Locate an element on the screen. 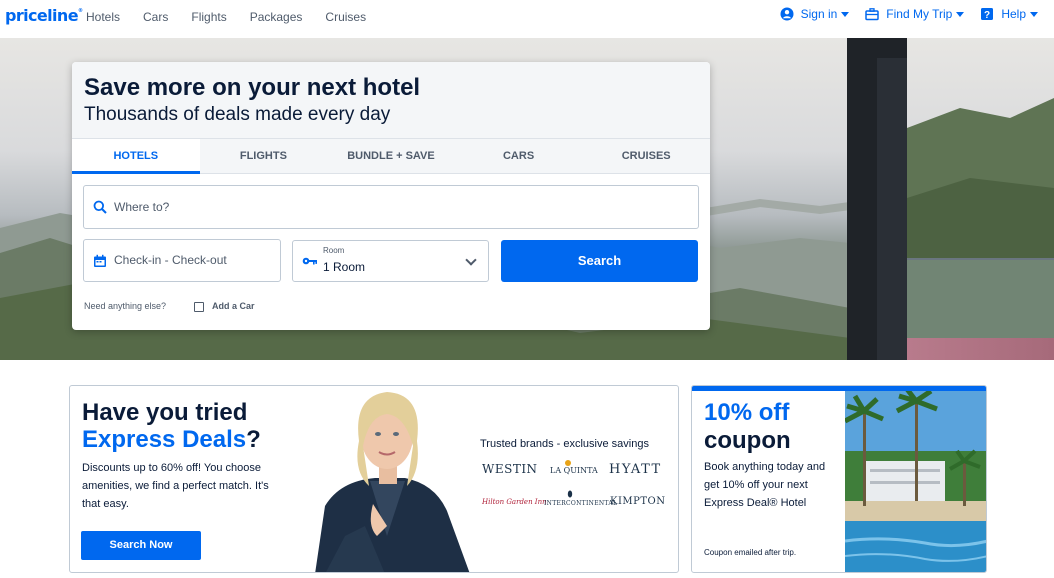  sign-in-menu: Sign in is located at coordinates (815, 14).